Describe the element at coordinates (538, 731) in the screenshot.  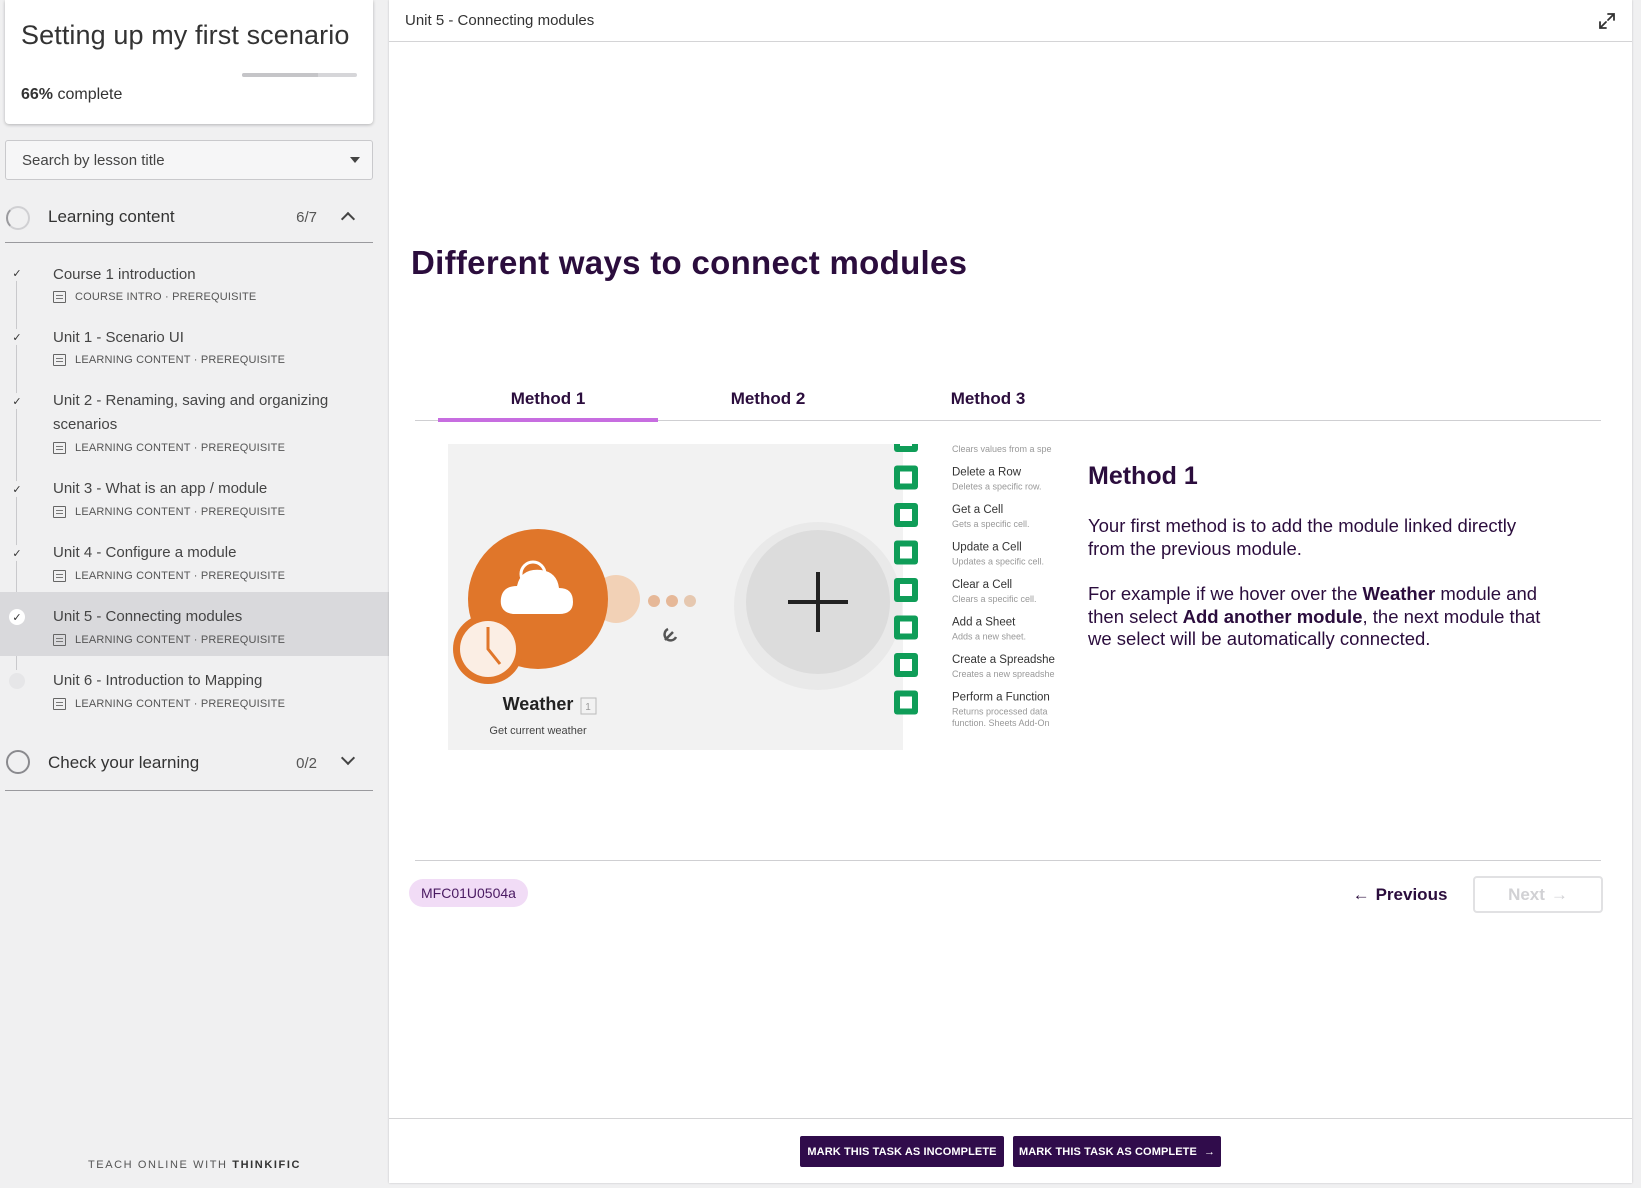
I see `svg-text: Get current weather` at that location.